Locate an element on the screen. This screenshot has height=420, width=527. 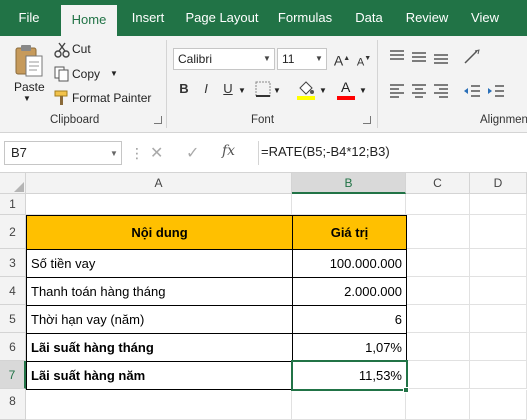
row-header-4: 4 is located at coordinates (13, 291).